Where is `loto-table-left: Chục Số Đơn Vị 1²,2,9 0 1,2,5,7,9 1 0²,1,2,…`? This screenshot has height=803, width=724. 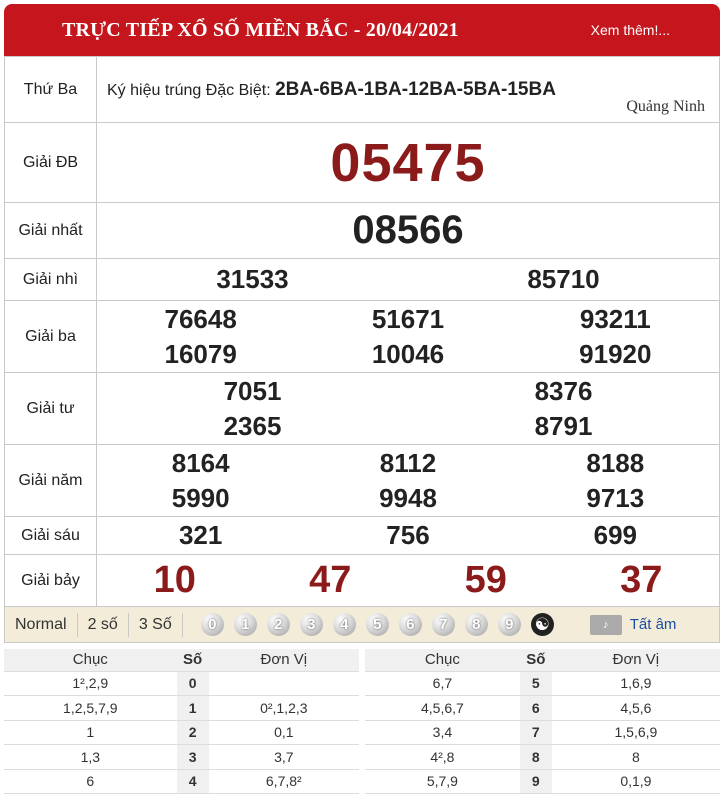 loto-table-left: Chục Số Đơn Vị 1²,2,9 0 1,2,5,7,9 1 0²,1,2,… is located at coordinates (181, 721).